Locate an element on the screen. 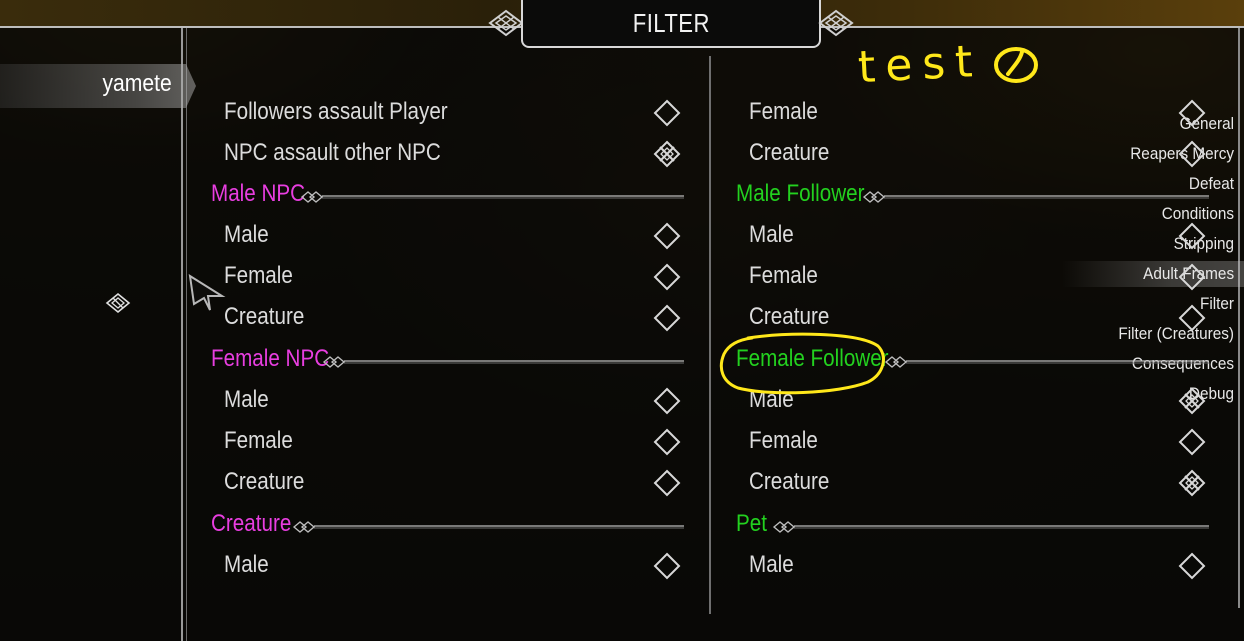 This screenshot has height=641, width=1244. option-male-follower-female: Female is located at coordinates (783, 276).